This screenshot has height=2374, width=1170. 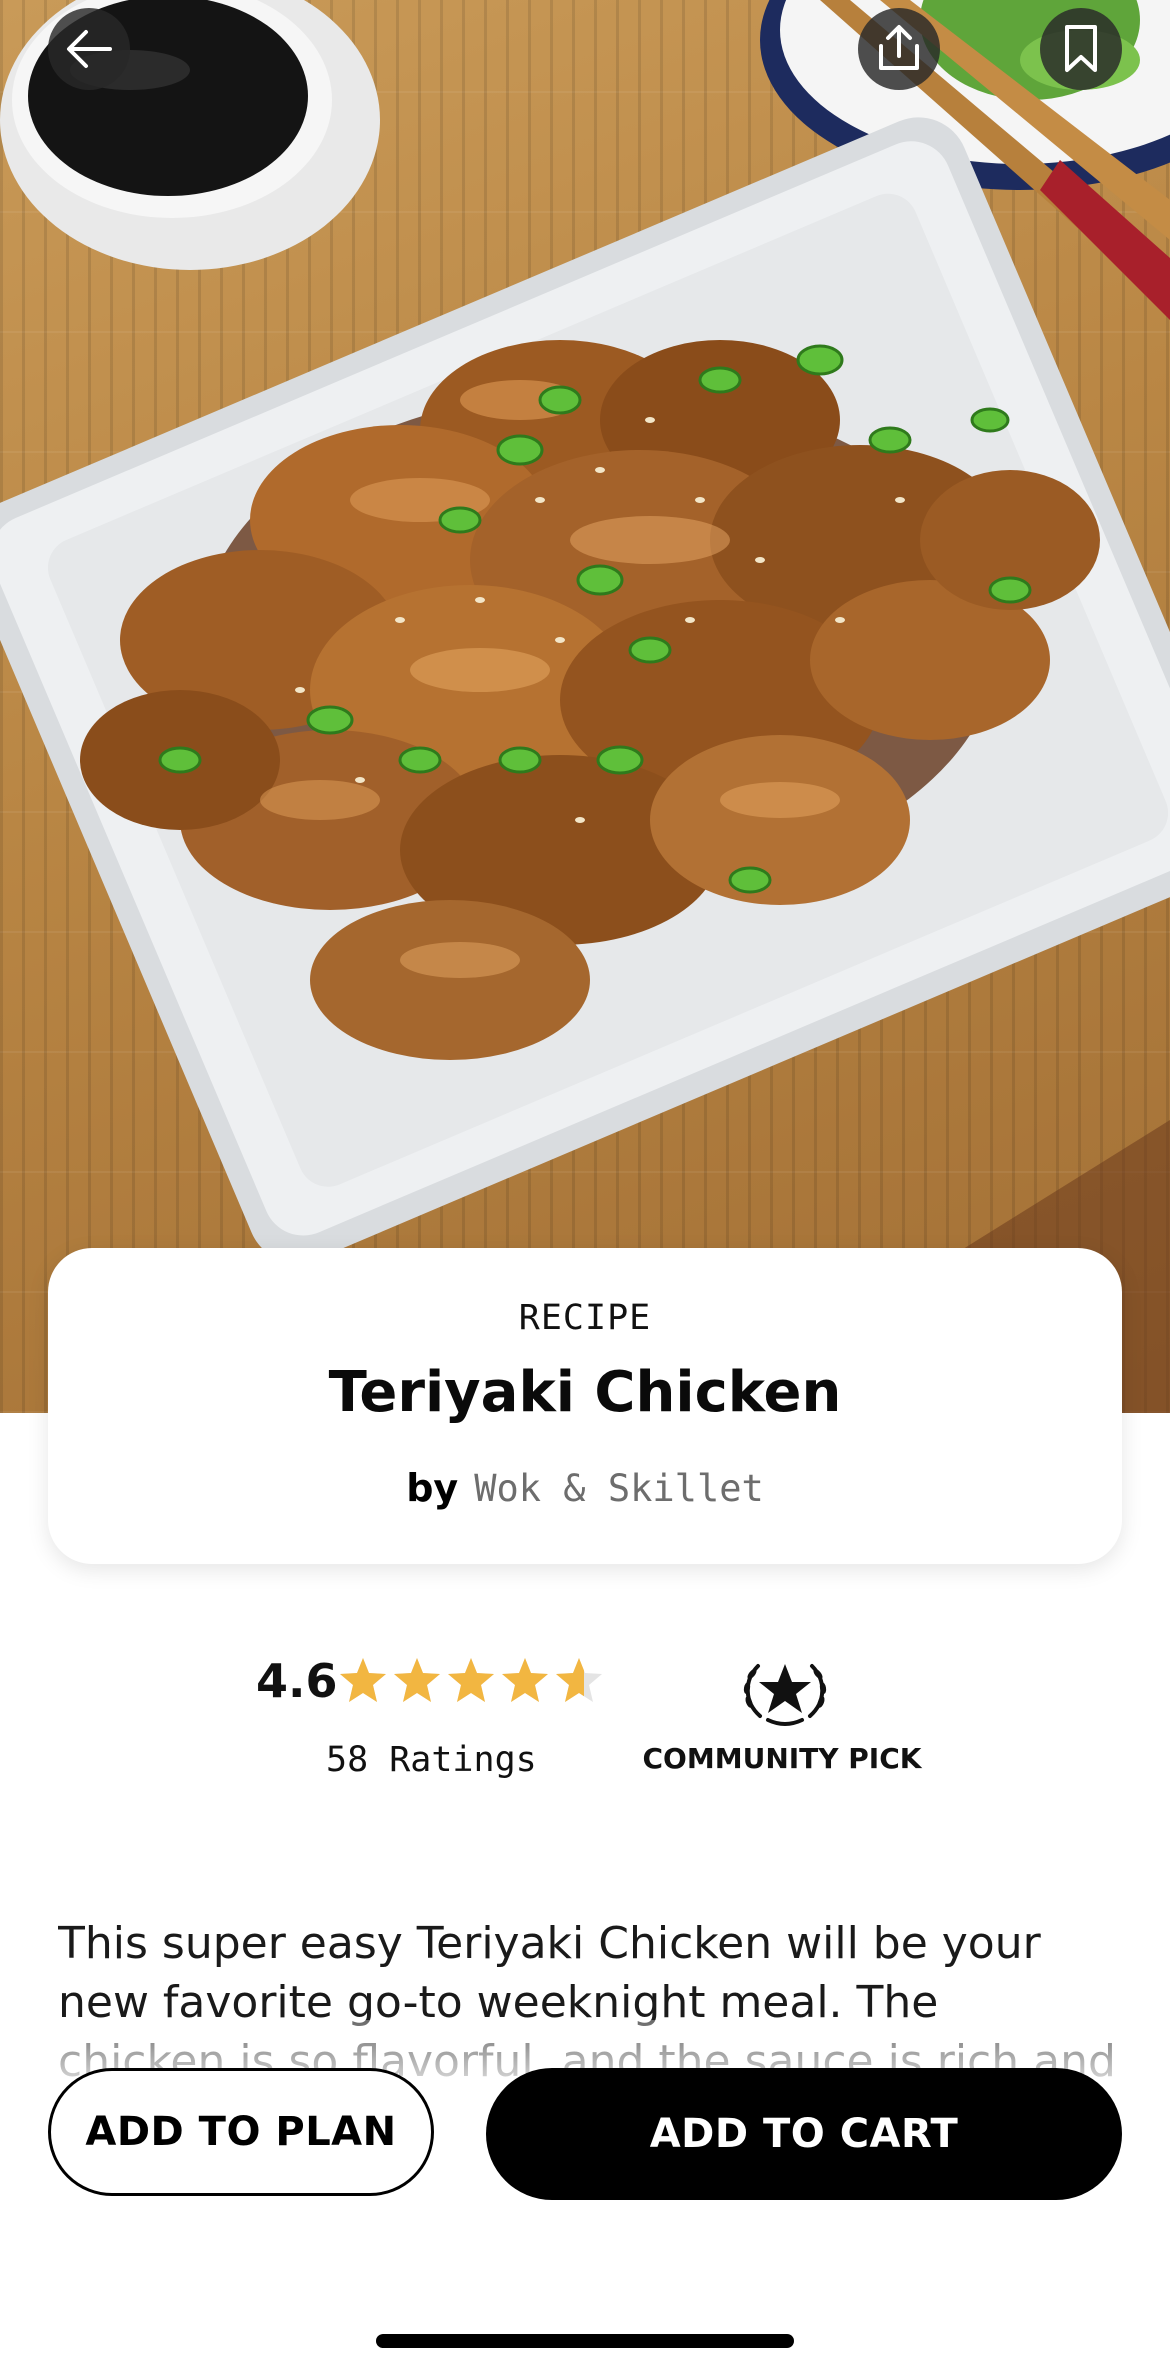 What do you see at coordinates (585, 2341) in the screenshot?
I see `home-indicator` at bounding box center [585, 2341].